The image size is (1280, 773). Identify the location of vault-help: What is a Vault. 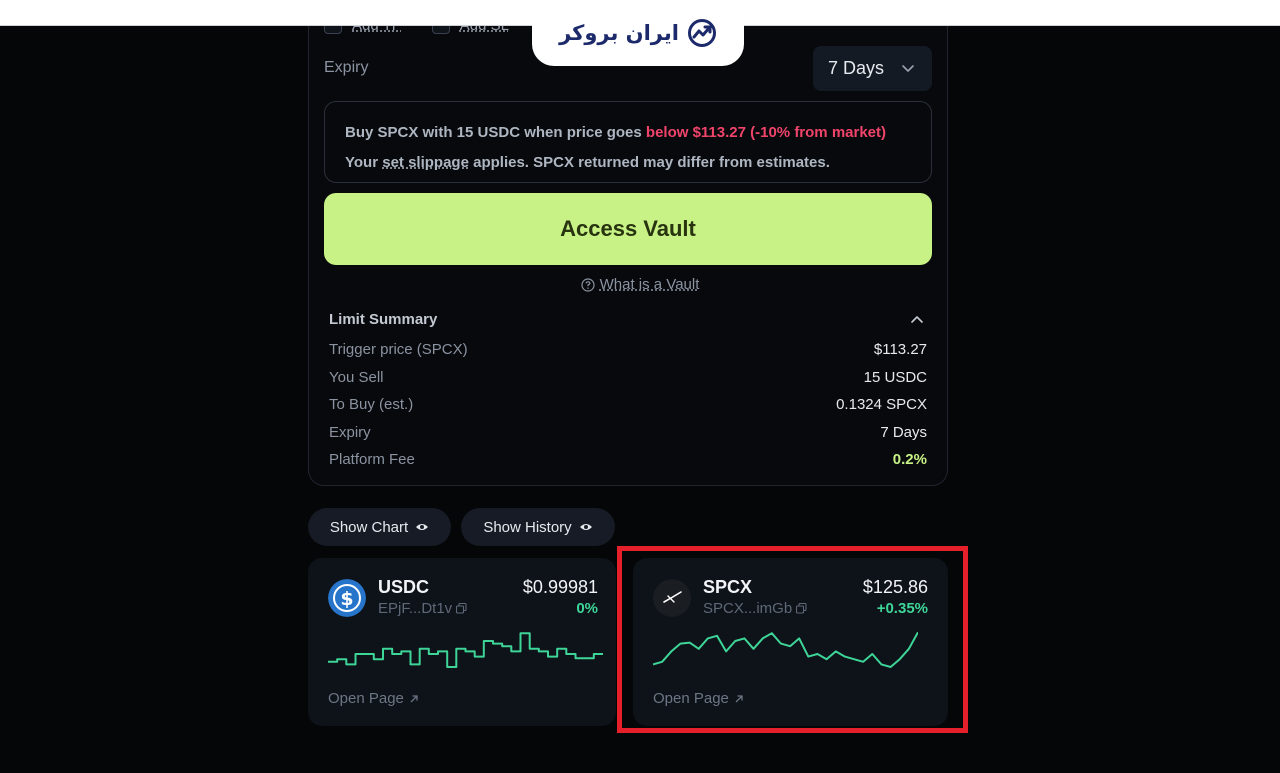
(640, 284).